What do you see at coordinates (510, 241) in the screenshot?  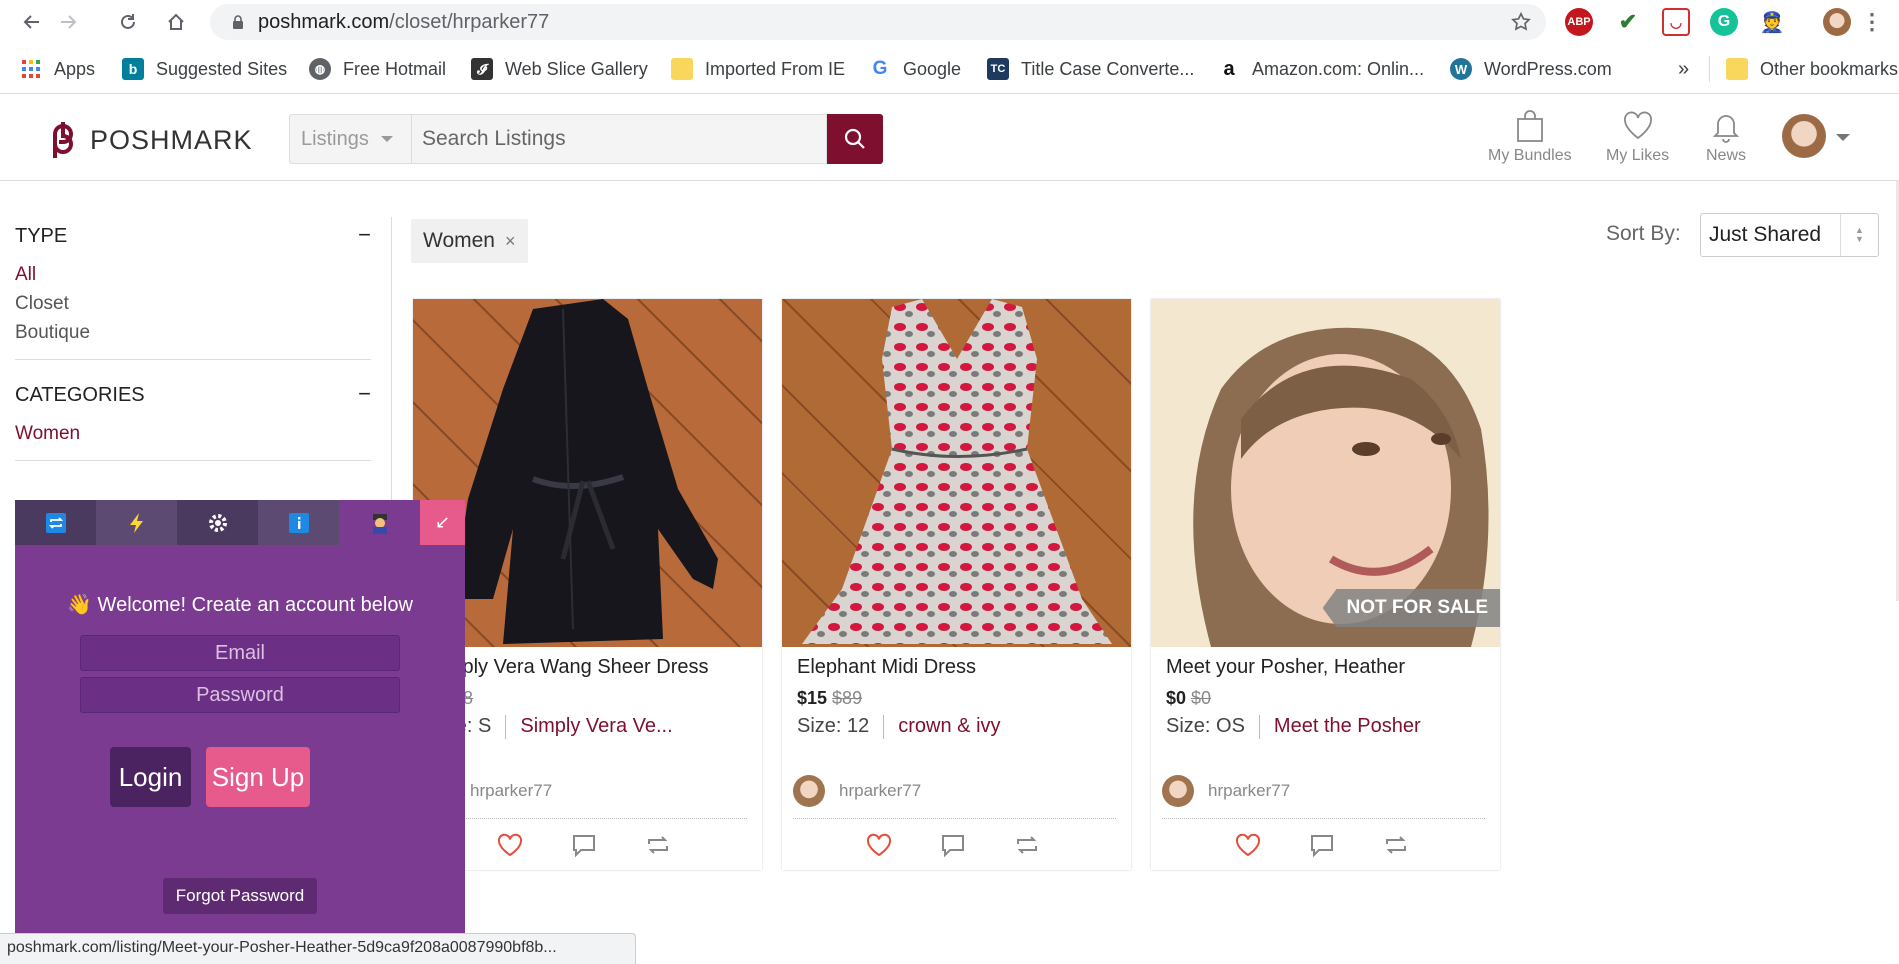 I see `close-icon: ×` at bounding box center [510, 241].